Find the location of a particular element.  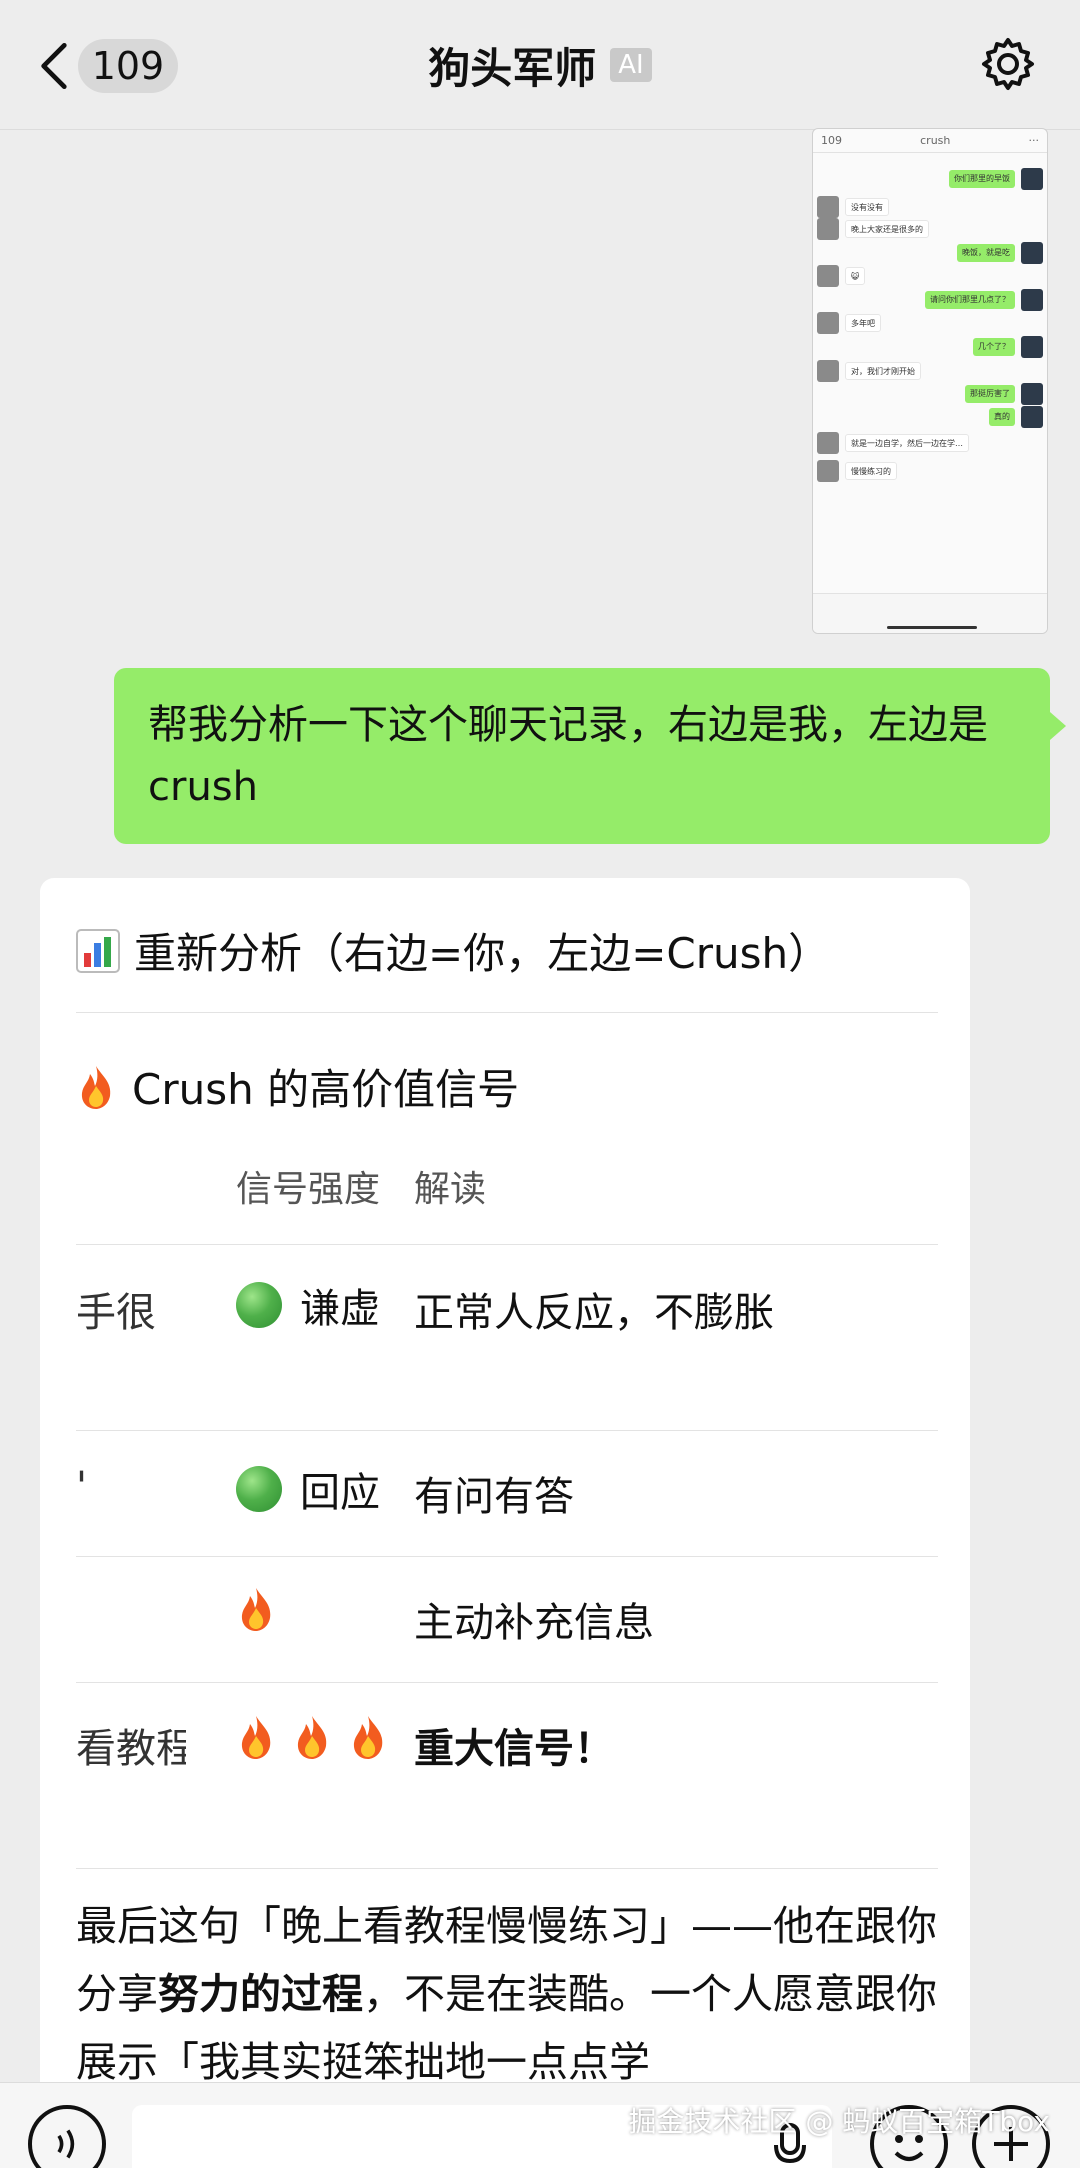

row1-reading: 正常人反应，不膨胀 is located at coordinates (594, 1313).